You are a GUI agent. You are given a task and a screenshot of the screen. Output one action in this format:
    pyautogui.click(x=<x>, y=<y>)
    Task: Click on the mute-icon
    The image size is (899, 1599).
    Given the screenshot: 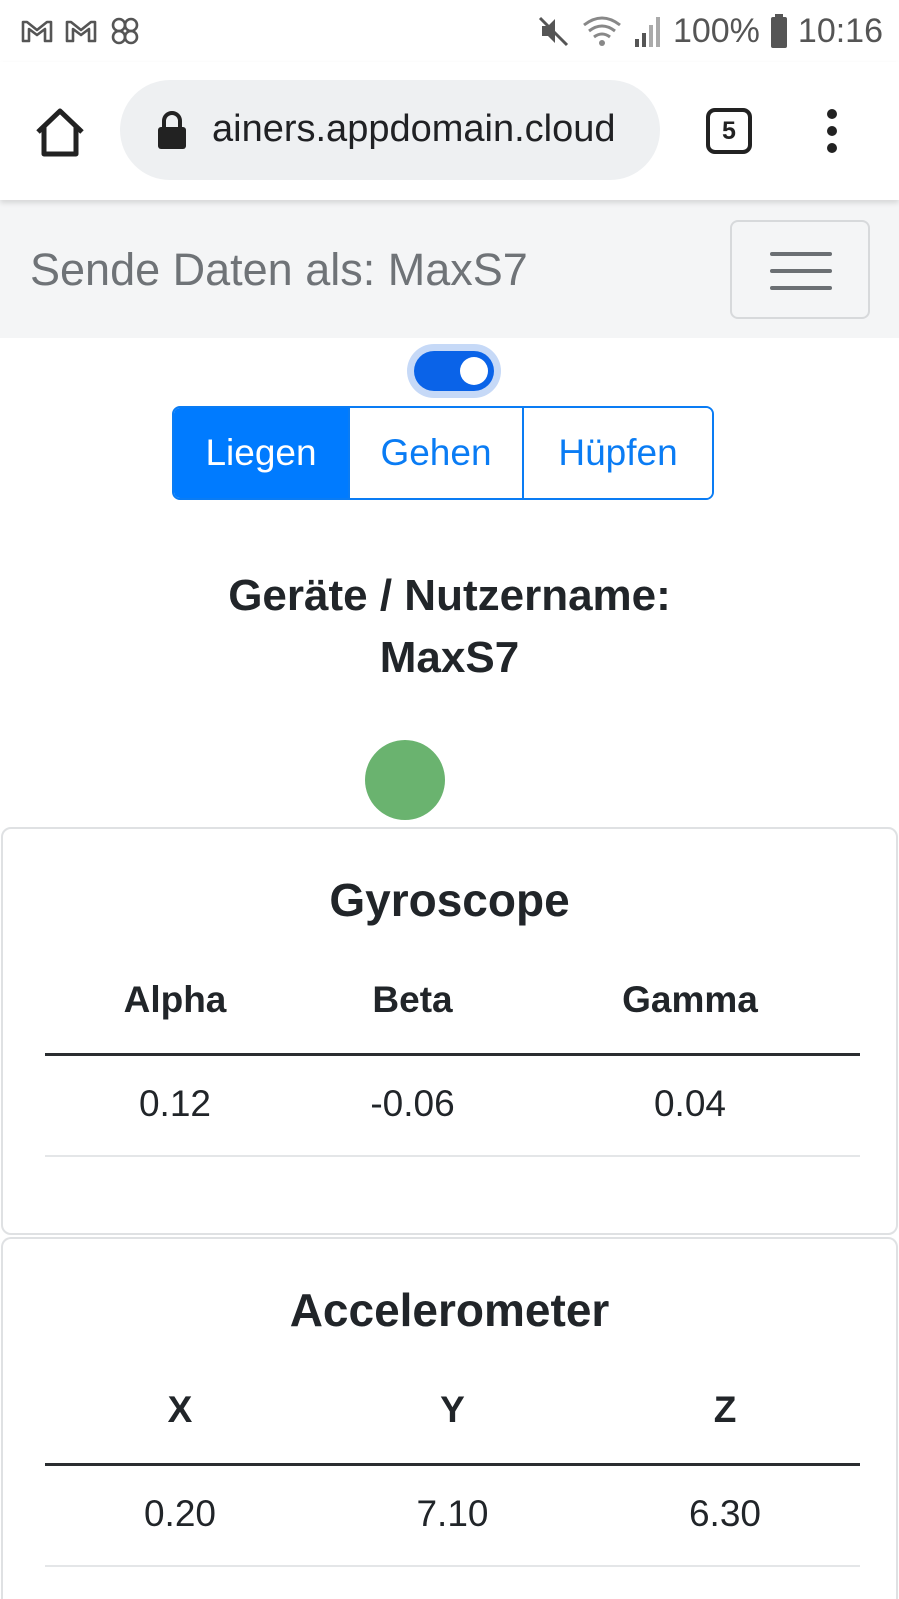 What is the action you would take?
    pyautogui.click(x=553, y=31)
    